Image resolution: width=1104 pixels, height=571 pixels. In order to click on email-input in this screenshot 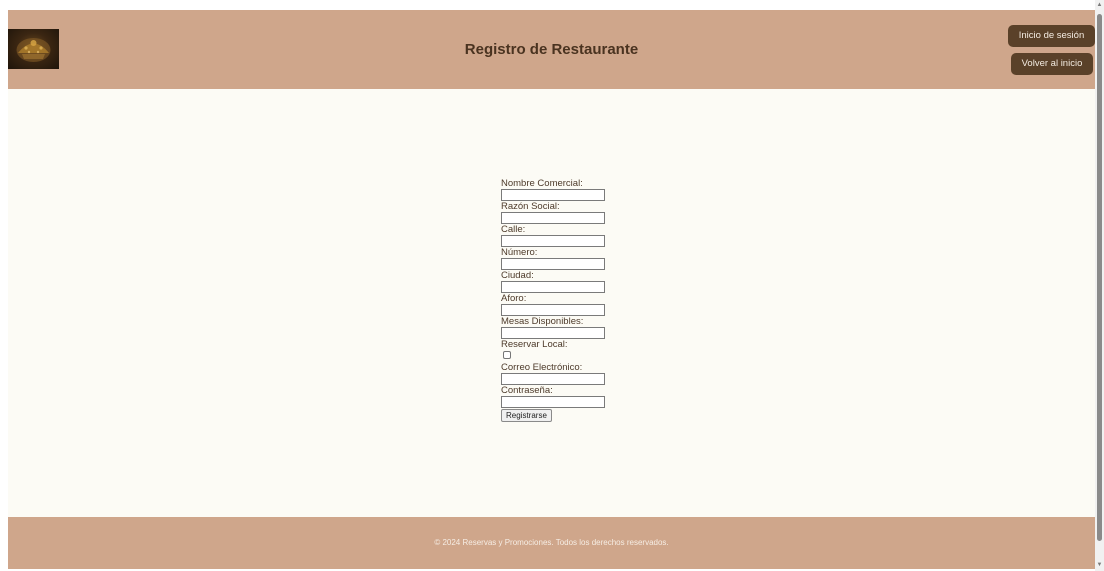, I will do `click(553, 379)`.